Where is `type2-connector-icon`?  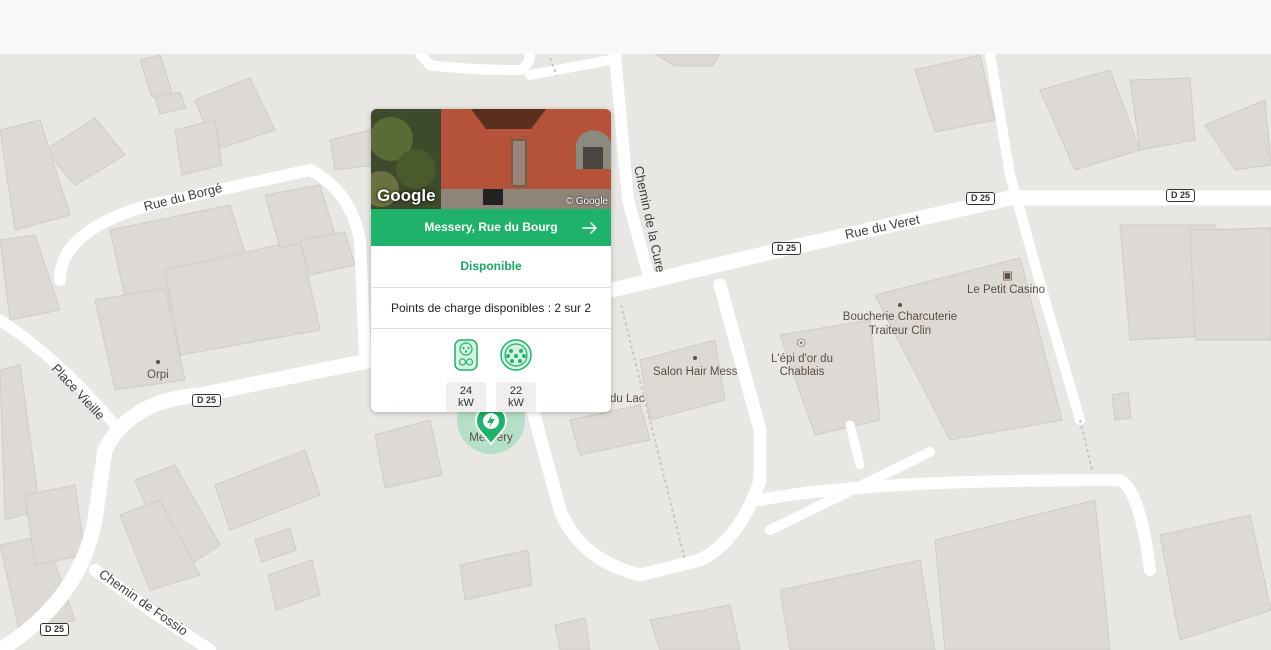
type2-connector-icon is located at coordinates (516, 355).